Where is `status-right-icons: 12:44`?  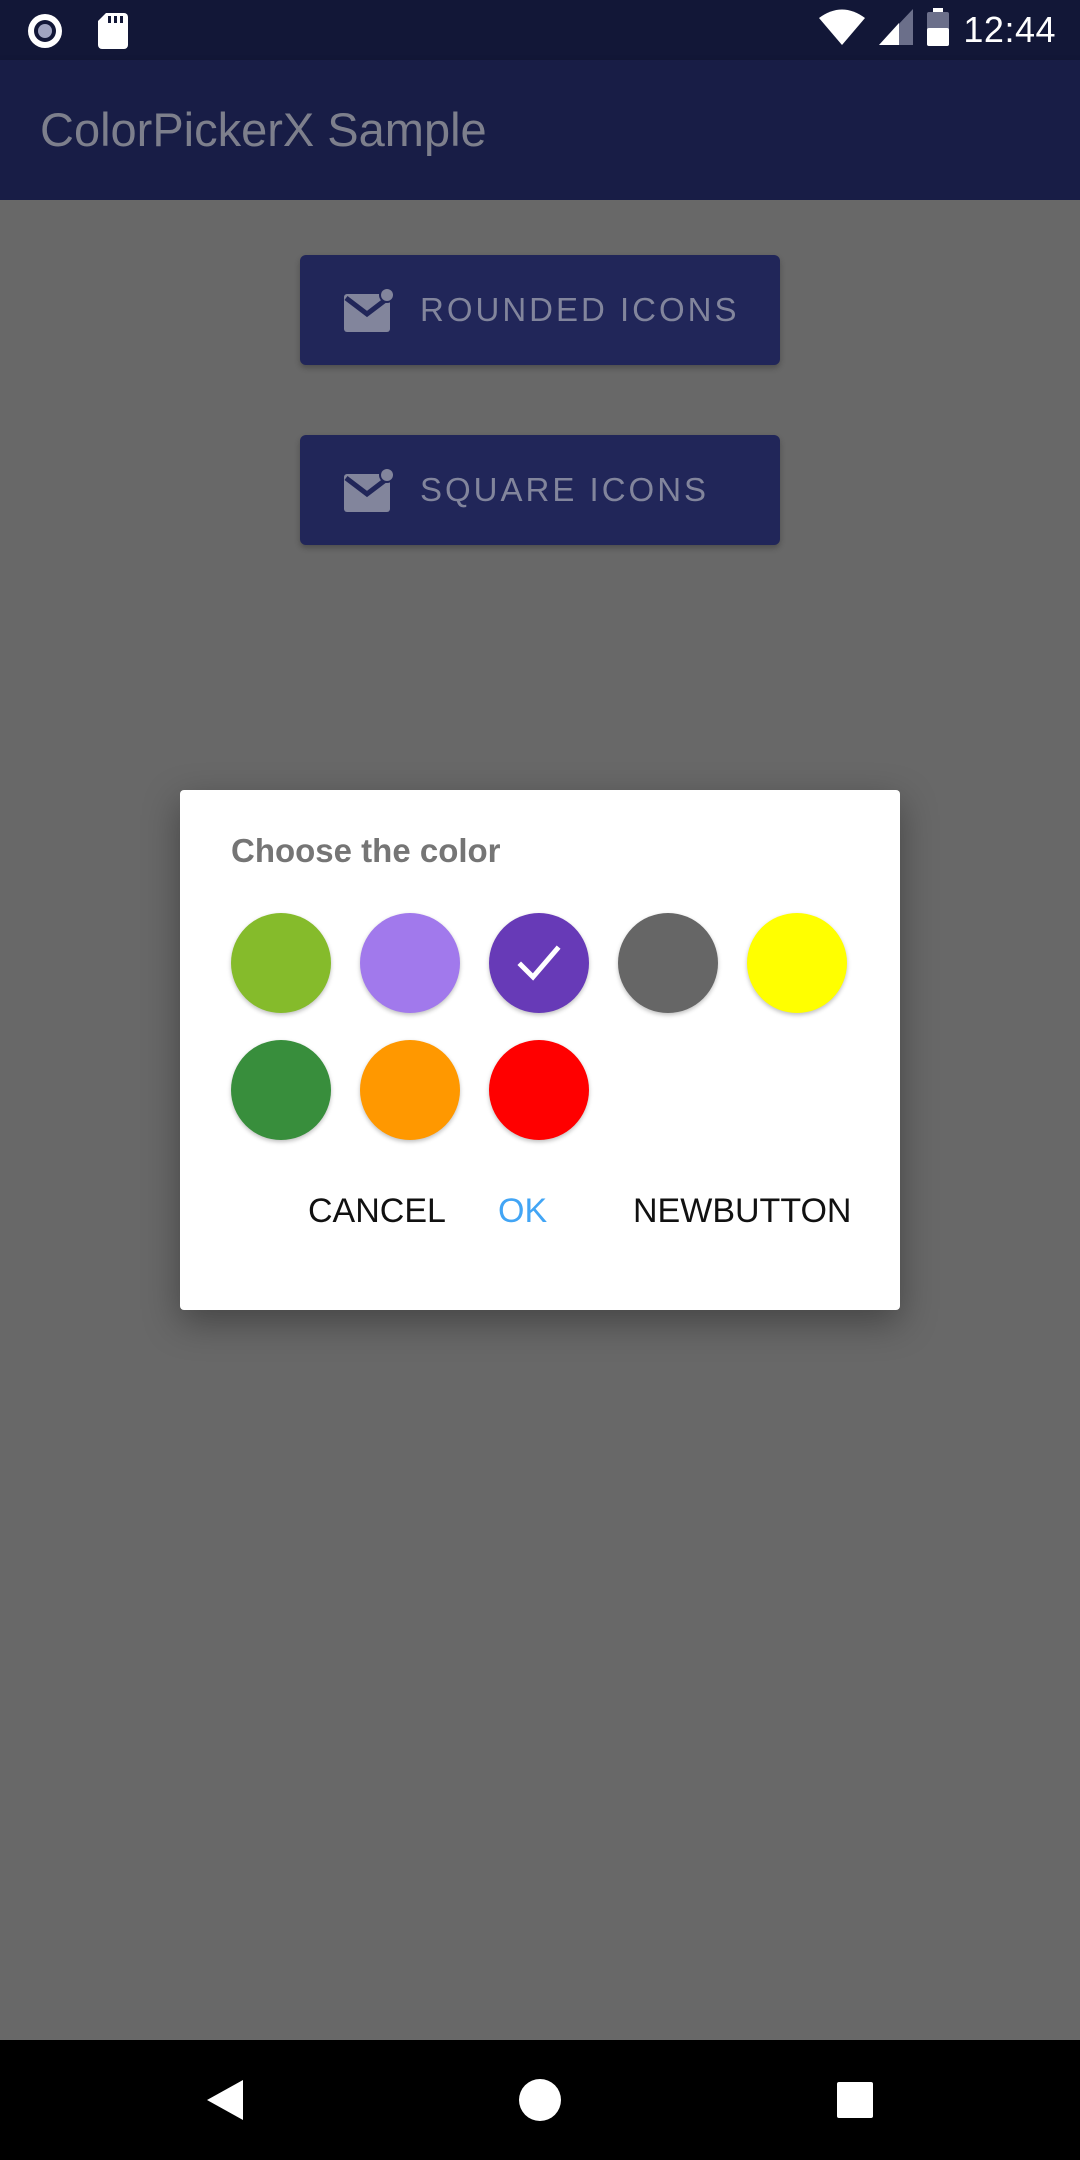 status-right-icons: 12:44 is located at coordinates (937, 29).